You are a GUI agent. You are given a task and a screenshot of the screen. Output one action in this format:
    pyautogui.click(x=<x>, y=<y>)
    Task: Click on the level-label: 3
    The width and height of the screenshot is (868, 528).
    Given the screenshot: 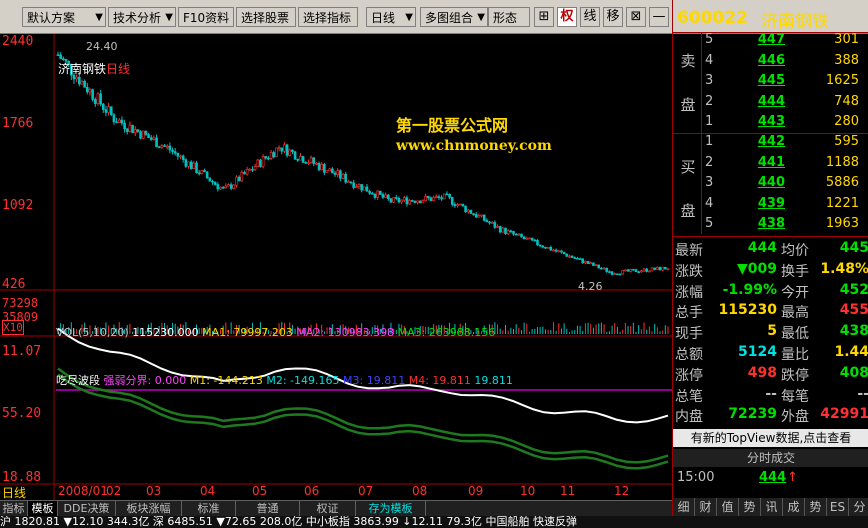 What is the action you would take?
    pyautogui.click(x=709, y=182)
    